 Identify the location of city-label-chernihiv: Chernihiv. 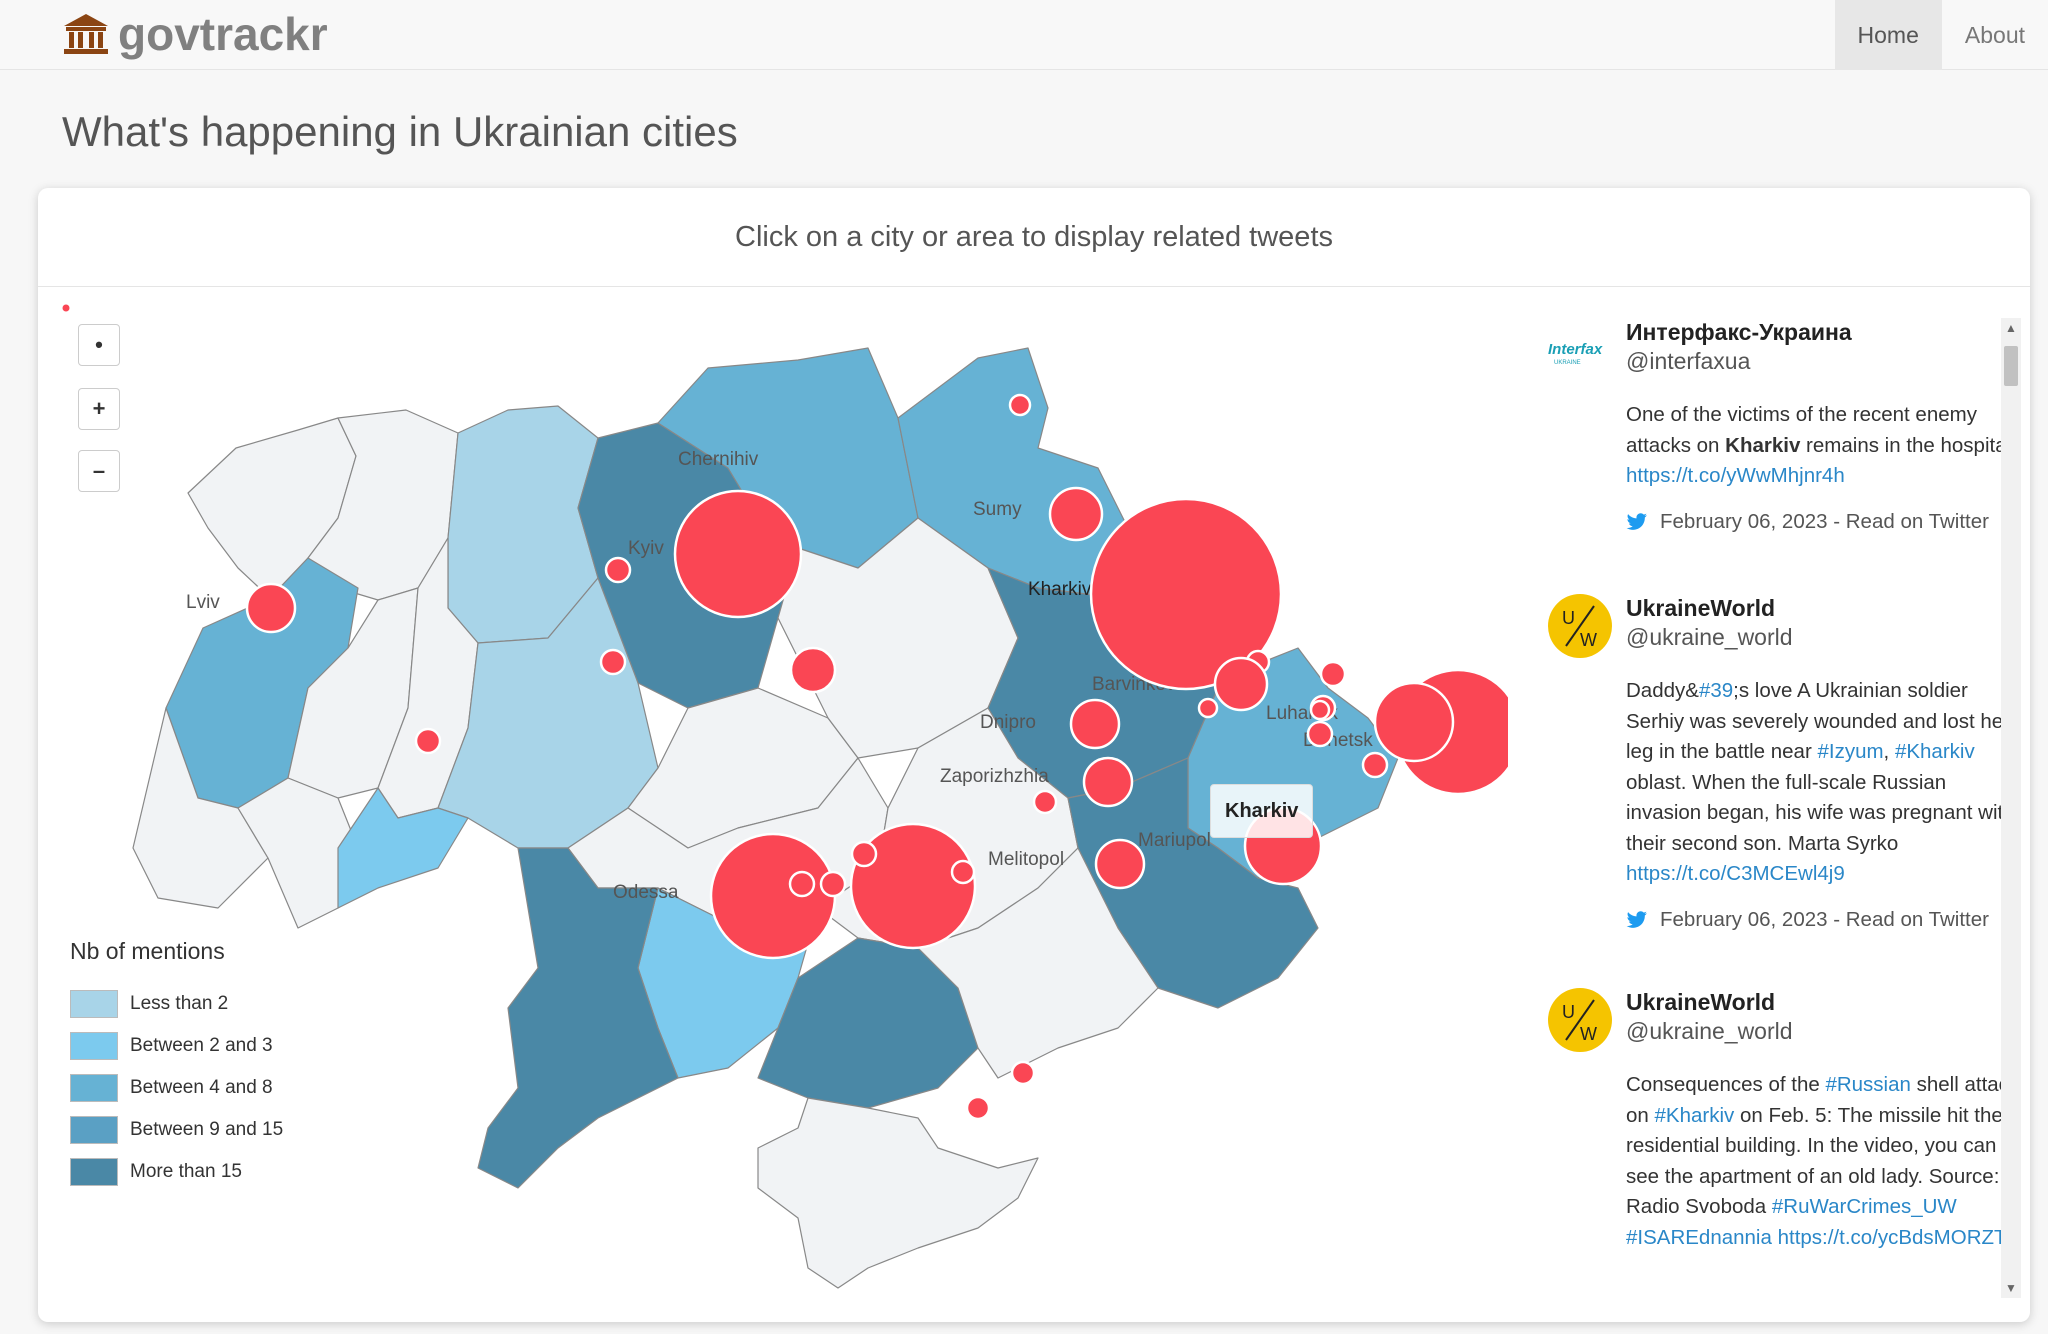
(718, 459).